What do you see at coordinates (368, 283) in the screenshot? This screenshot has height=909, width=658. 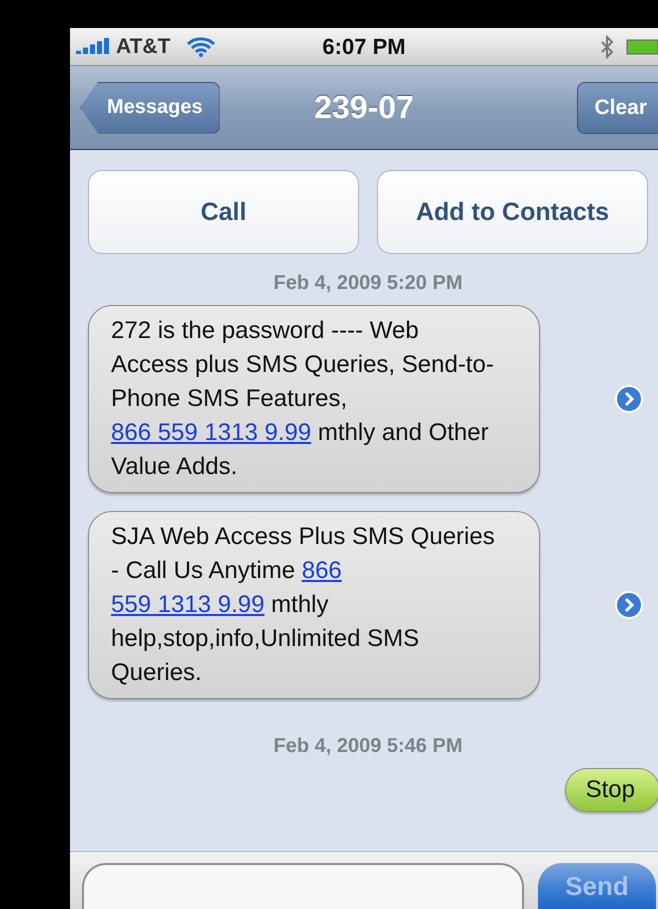 I see `message-timestamp: Feb 4, 2009 5:20 PM` at bounding box center [368, 283].